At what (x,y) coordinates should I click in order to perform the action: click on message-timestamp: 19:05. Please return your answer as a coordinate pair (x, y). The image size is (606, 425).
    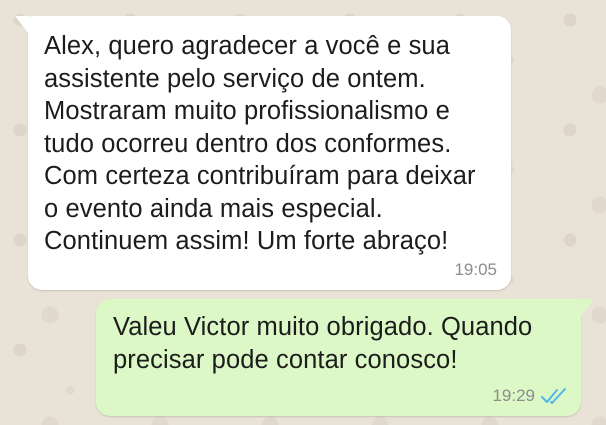
    Looking at the image, I should click on (475, 269).